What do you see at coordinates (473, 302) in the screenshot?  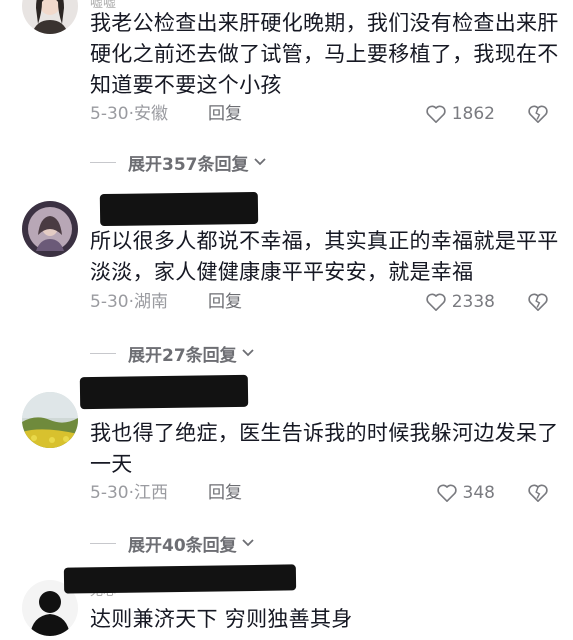 I see `like-count: 2338` at bounding box center [473, 302].